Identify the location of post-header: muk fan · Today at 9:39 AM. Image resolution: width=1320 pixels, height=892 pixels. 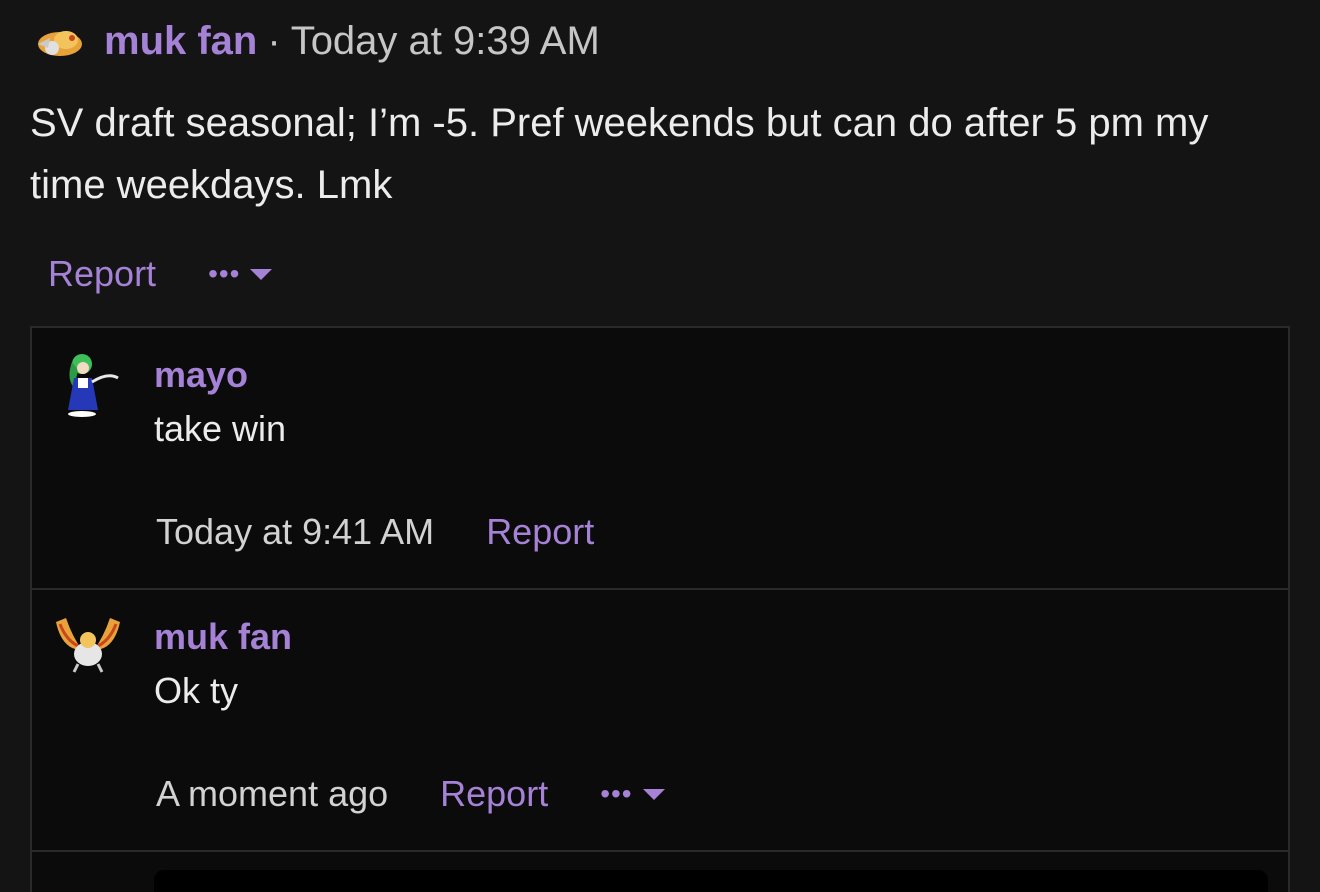
(315, 41).